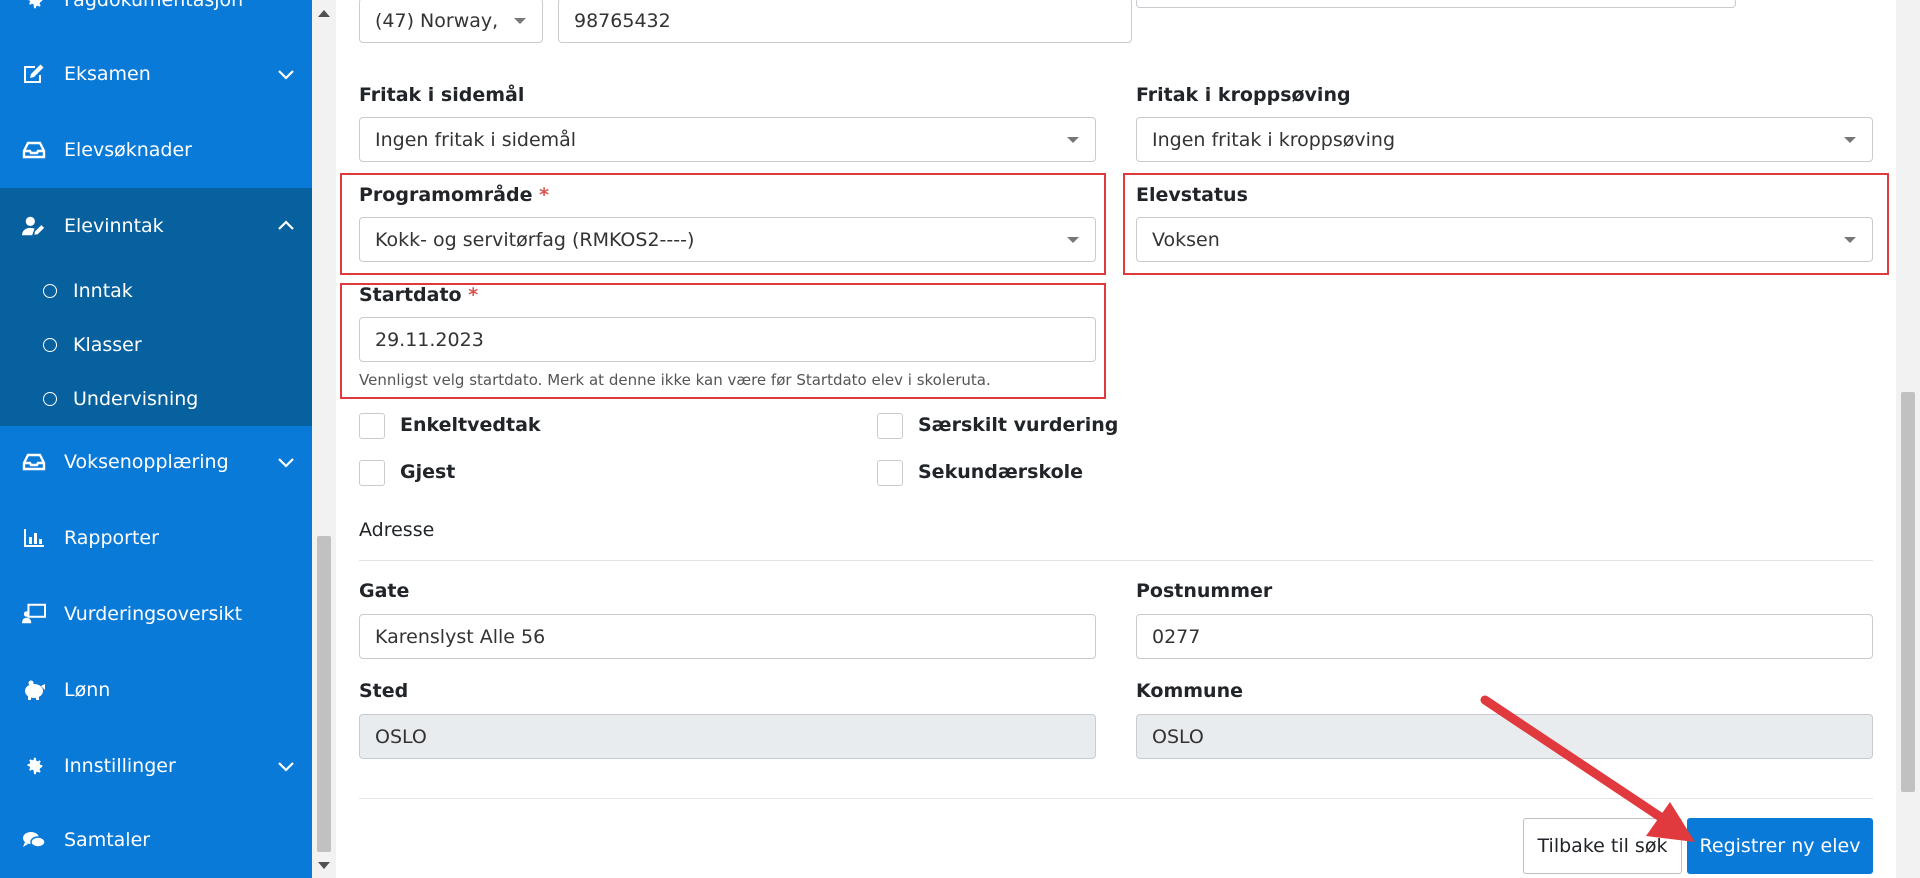 This screenshot has height=878, width=1920. Describe the element at coordinates (1504, 736) in the screenshot. I see `kommune-input: OSLO` at that location.